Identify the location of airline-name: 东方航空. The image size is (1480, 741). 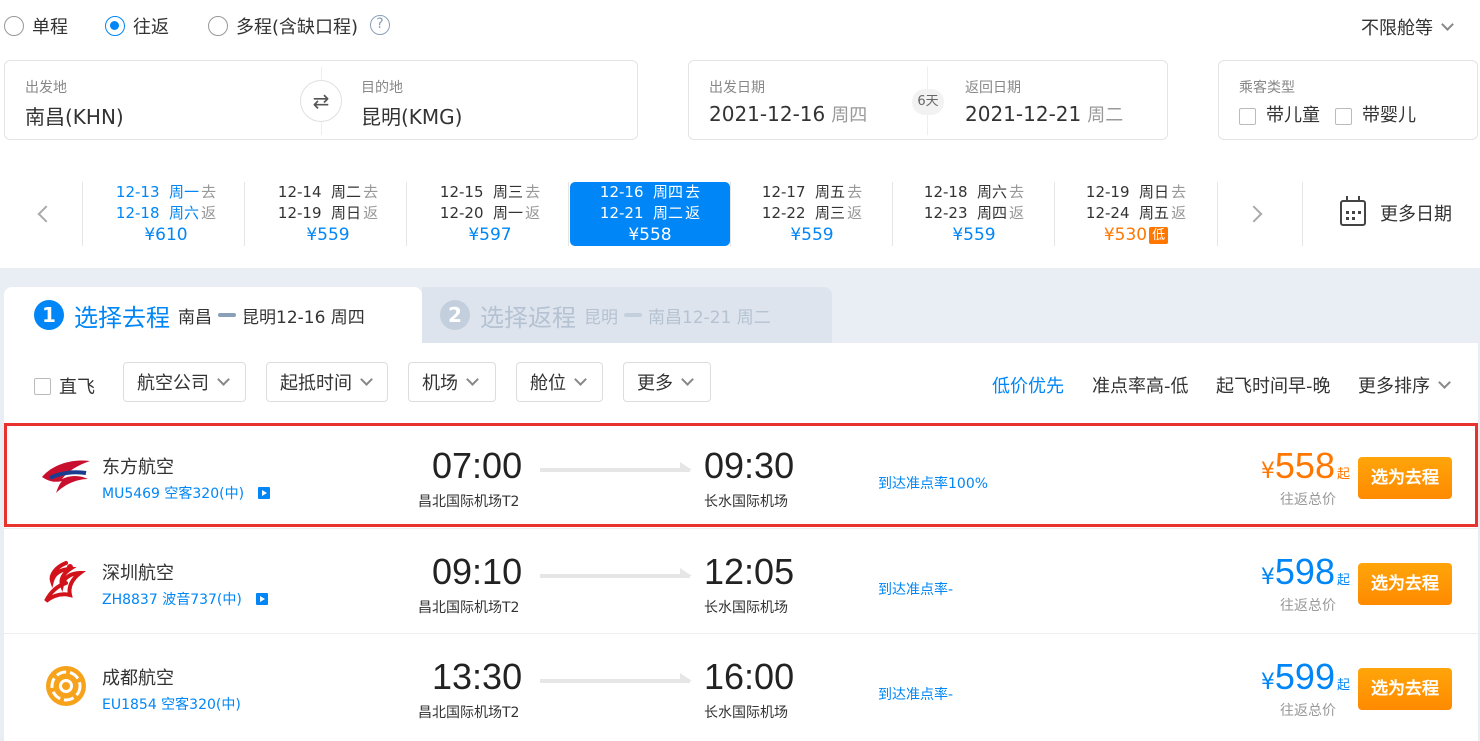
(138, 467).